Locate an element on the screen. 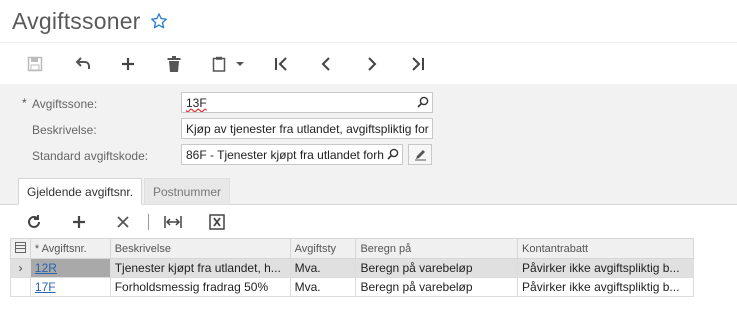 This screenshot has height=322, width=737. save-icon is located at coordinates (35, 64).